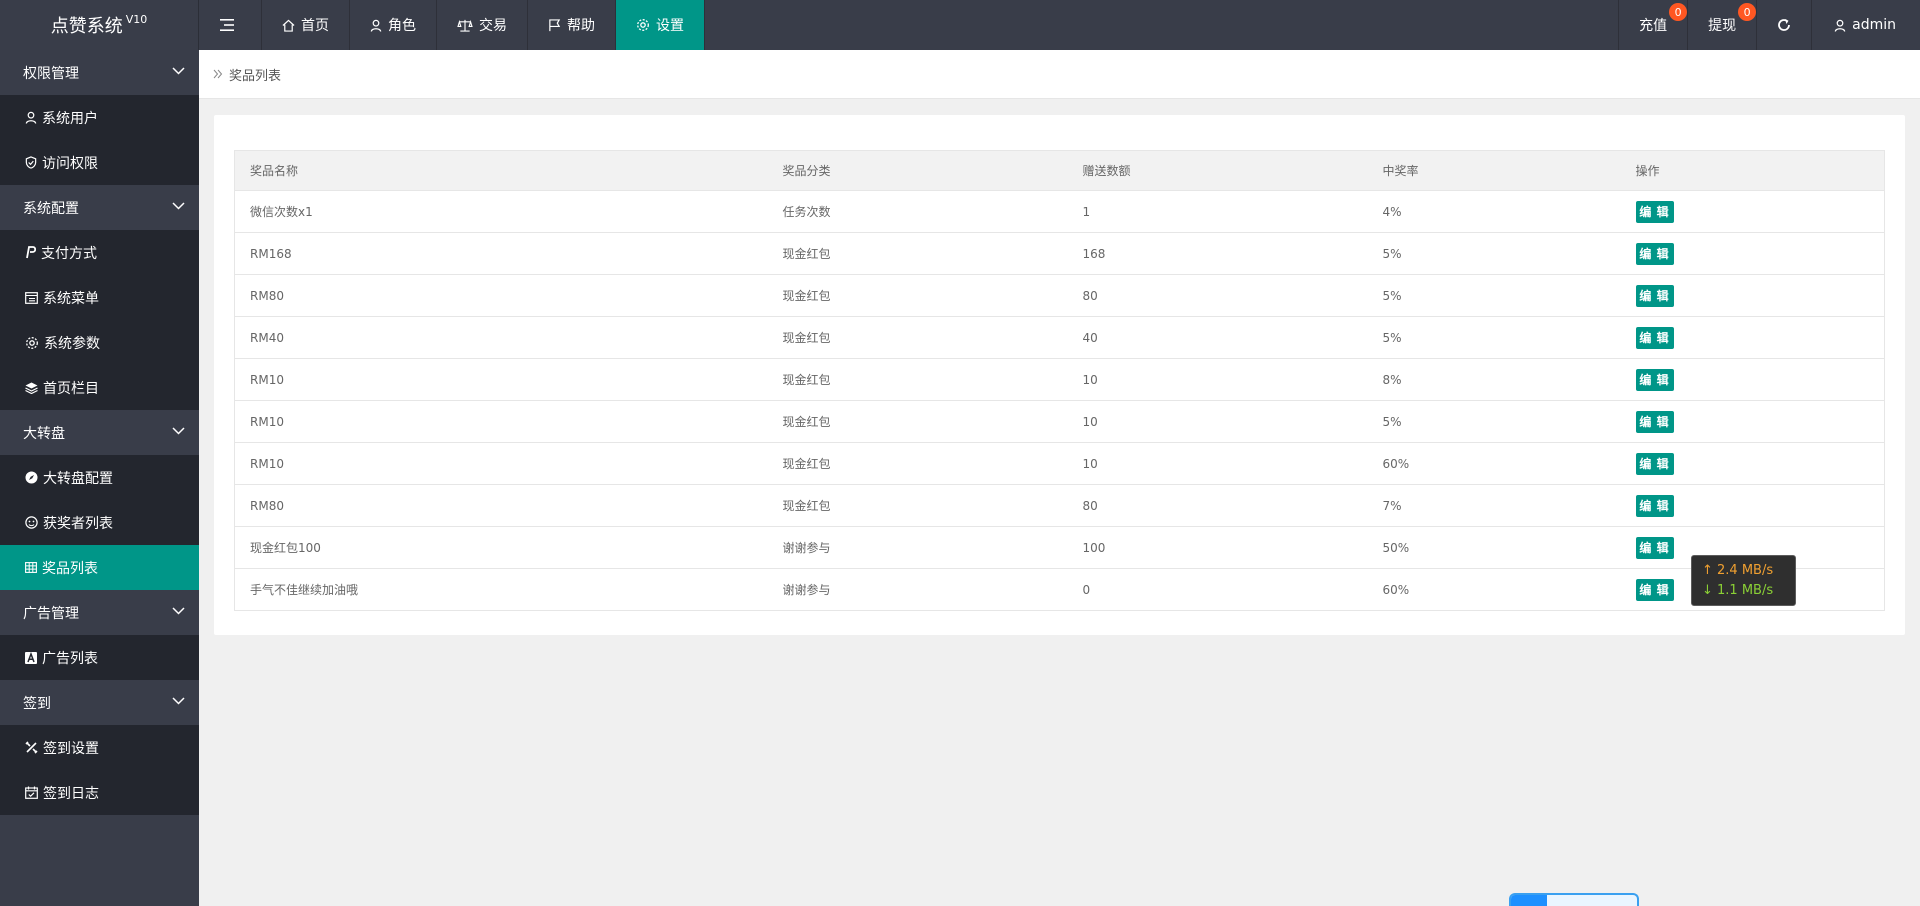 Image resolution: width=1920 pixels, height=906 pixels. I want to click on tools-icon, so click(31, 747).